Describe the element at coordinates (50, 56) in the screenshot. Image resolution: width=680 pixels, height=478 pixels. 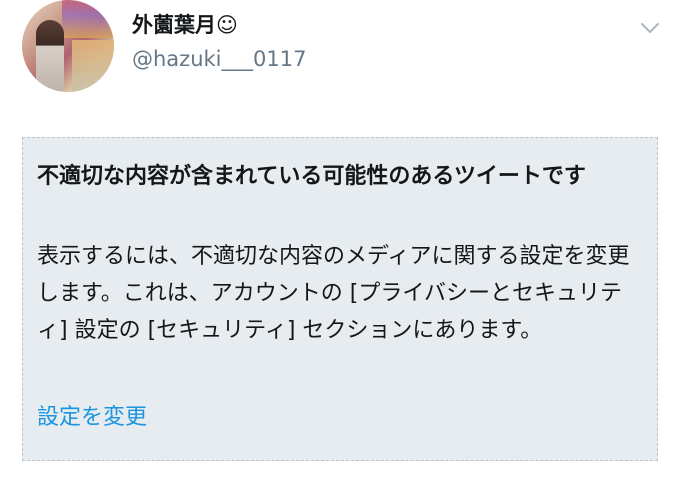
I see `avatar-person` at that location.